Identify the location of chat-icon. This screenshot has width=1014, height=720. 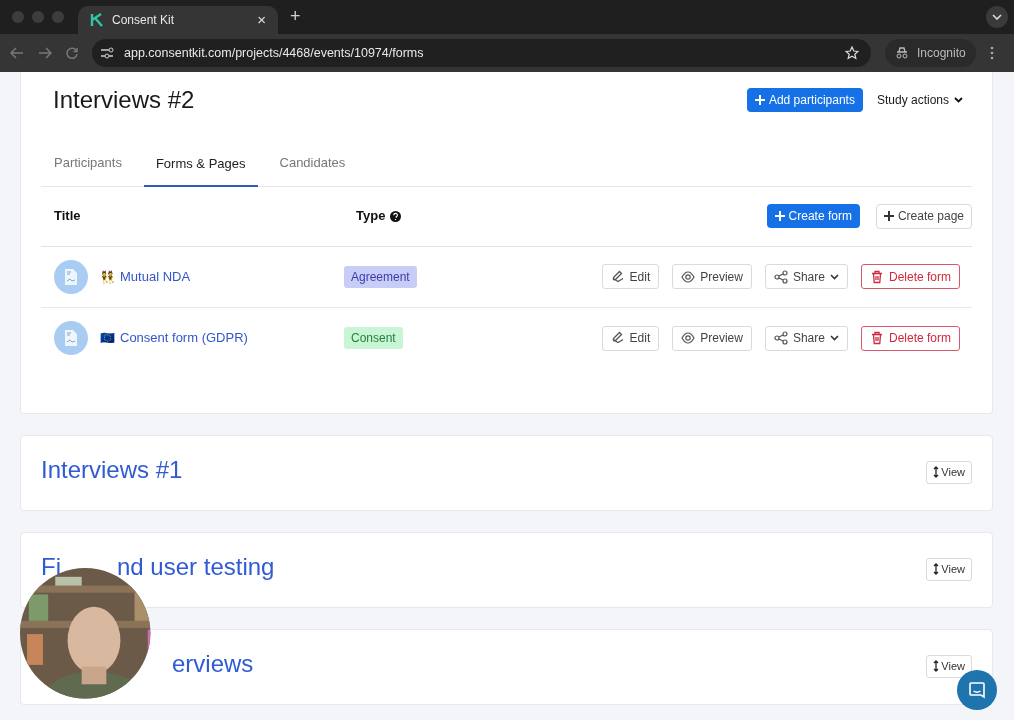
(977, 690).